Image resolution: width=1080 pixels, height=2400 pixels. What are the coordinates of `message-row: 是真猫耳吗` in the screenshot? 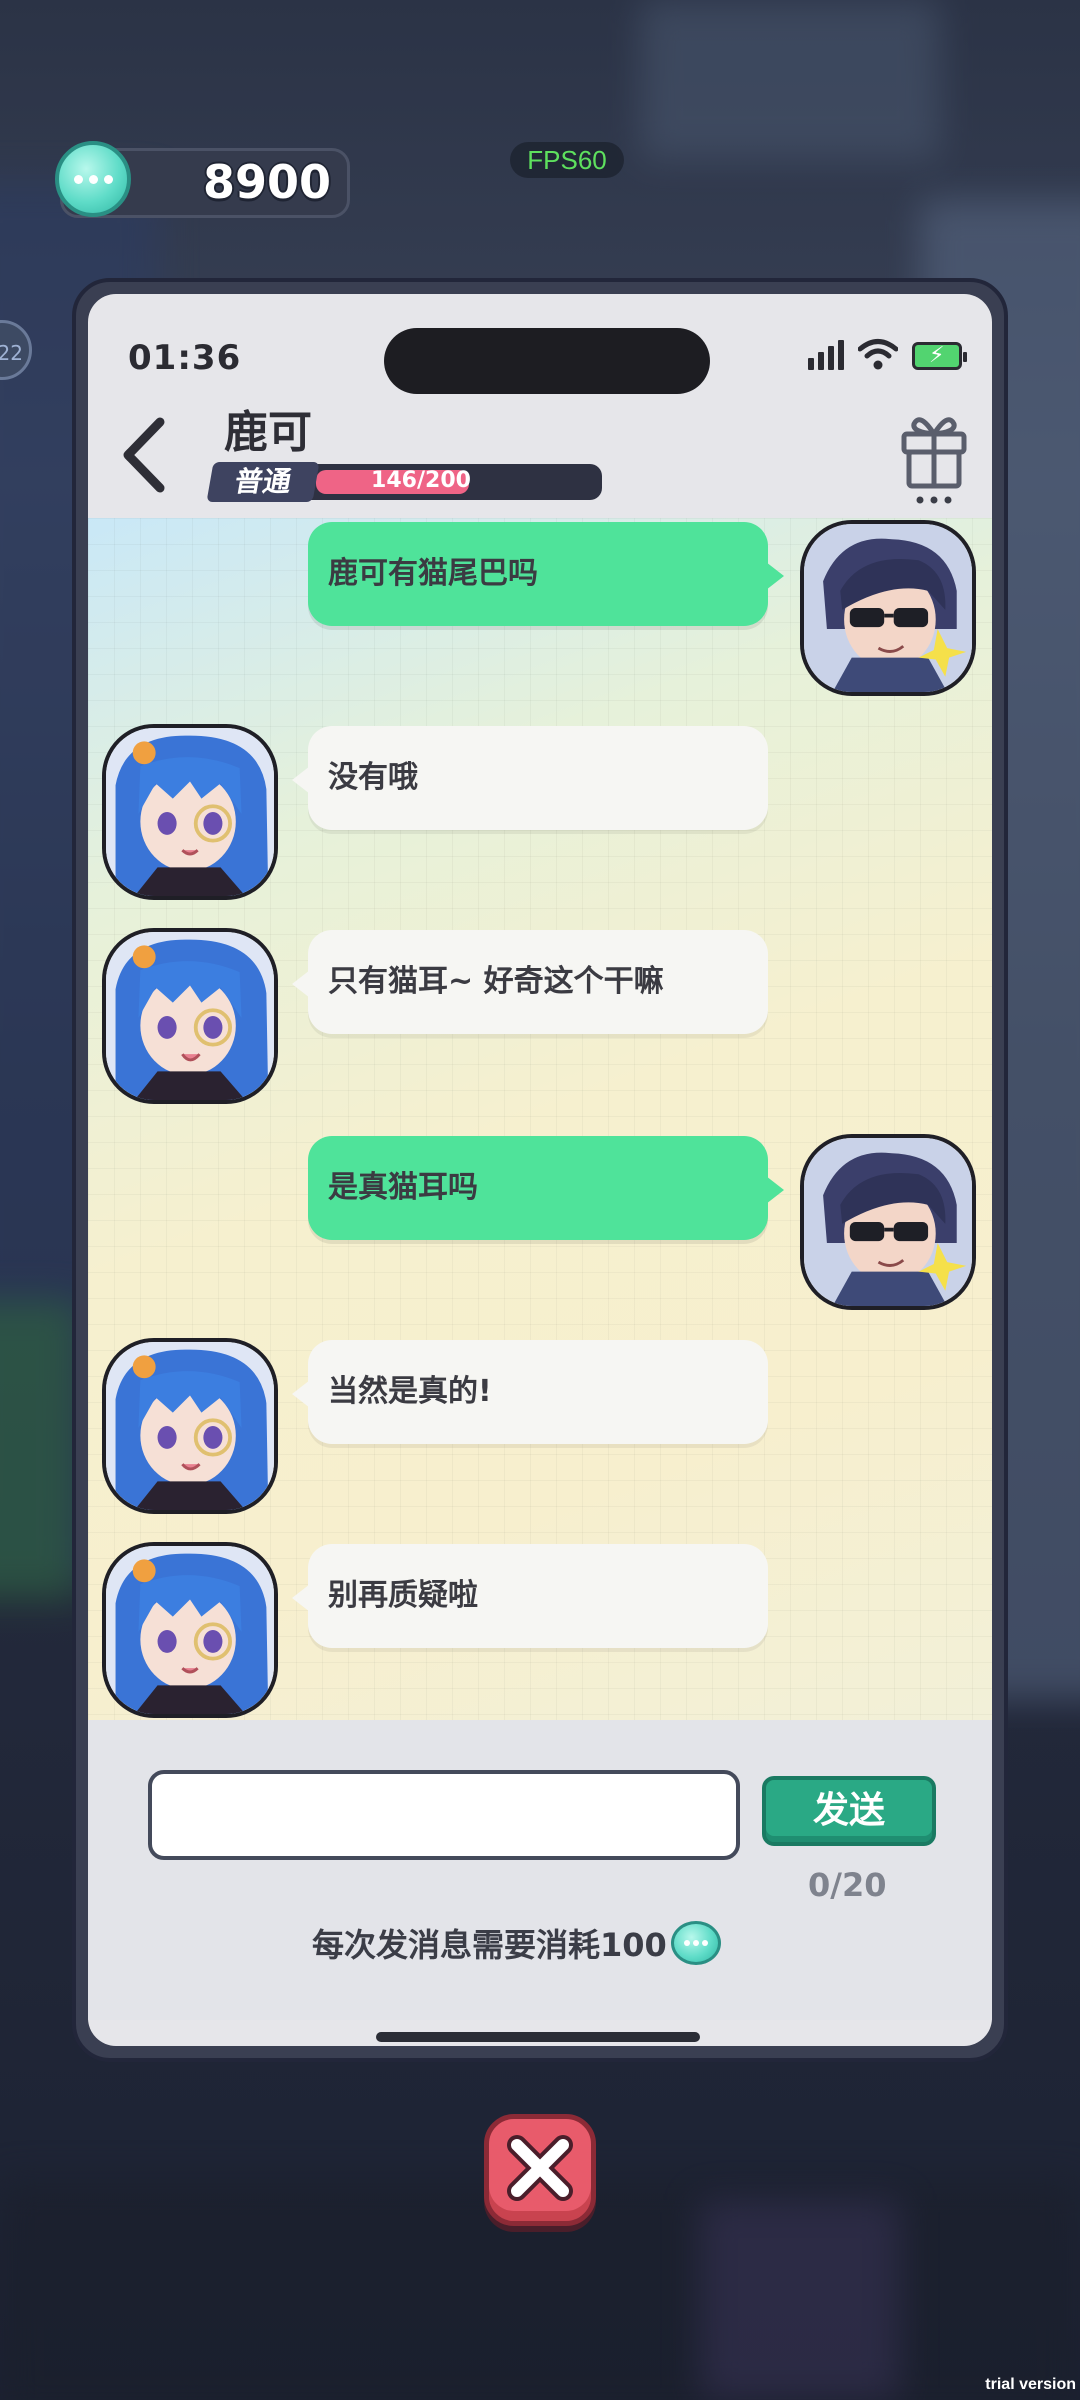 It's located at (540, 1224).